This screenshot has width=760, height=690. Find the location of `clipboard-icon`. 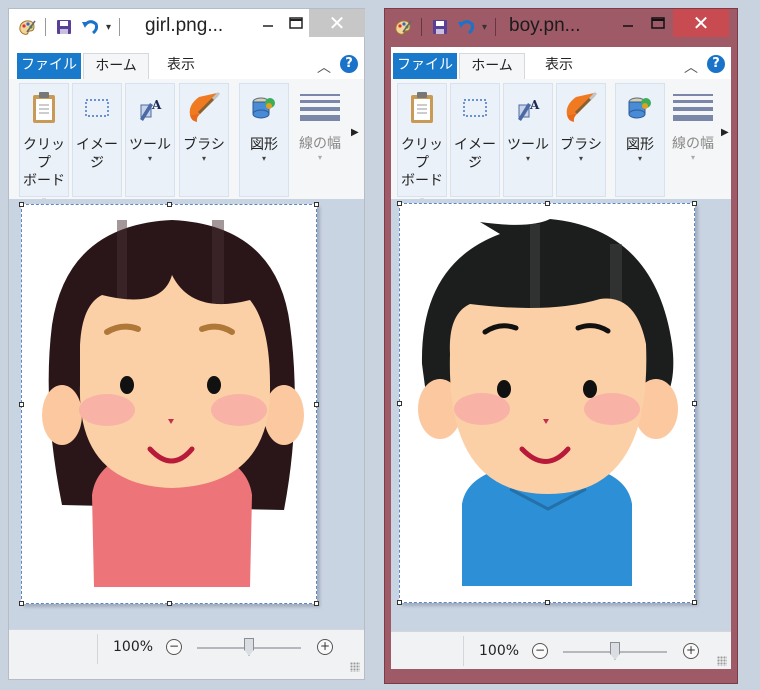

clipboard-icon is located at coordinates (422, 108).